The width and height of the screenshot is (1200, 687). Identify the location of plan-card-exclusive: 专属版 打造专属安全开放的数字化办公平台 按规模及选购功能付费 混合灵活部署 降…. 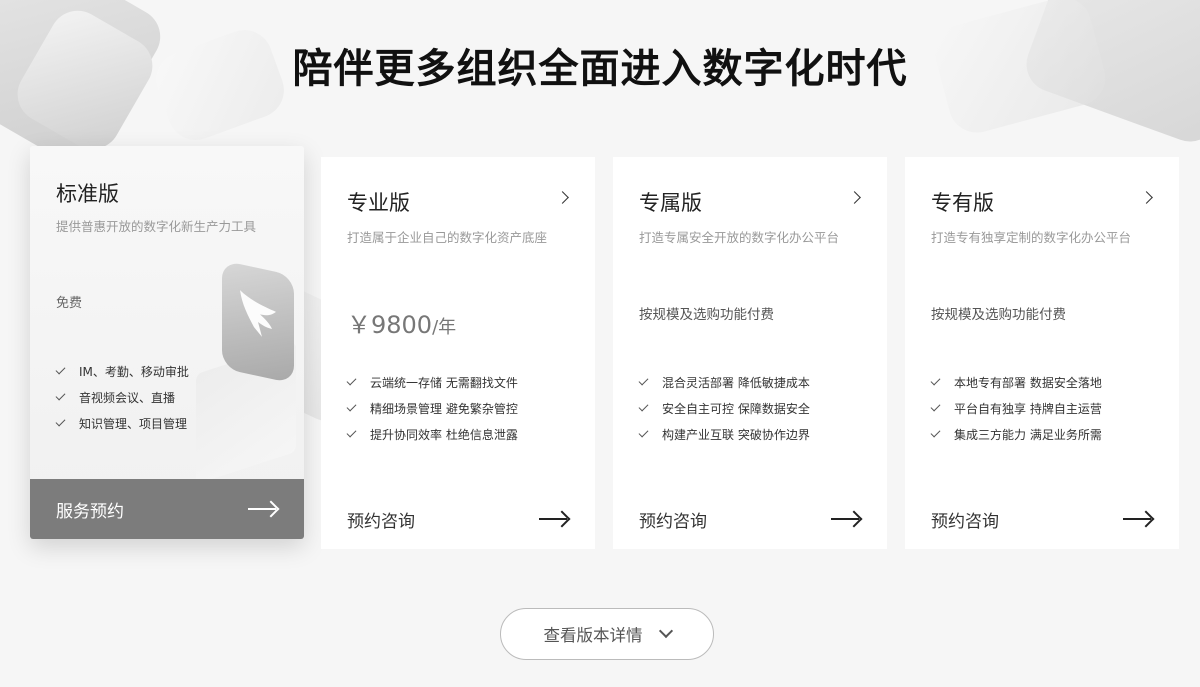
(750, 353).